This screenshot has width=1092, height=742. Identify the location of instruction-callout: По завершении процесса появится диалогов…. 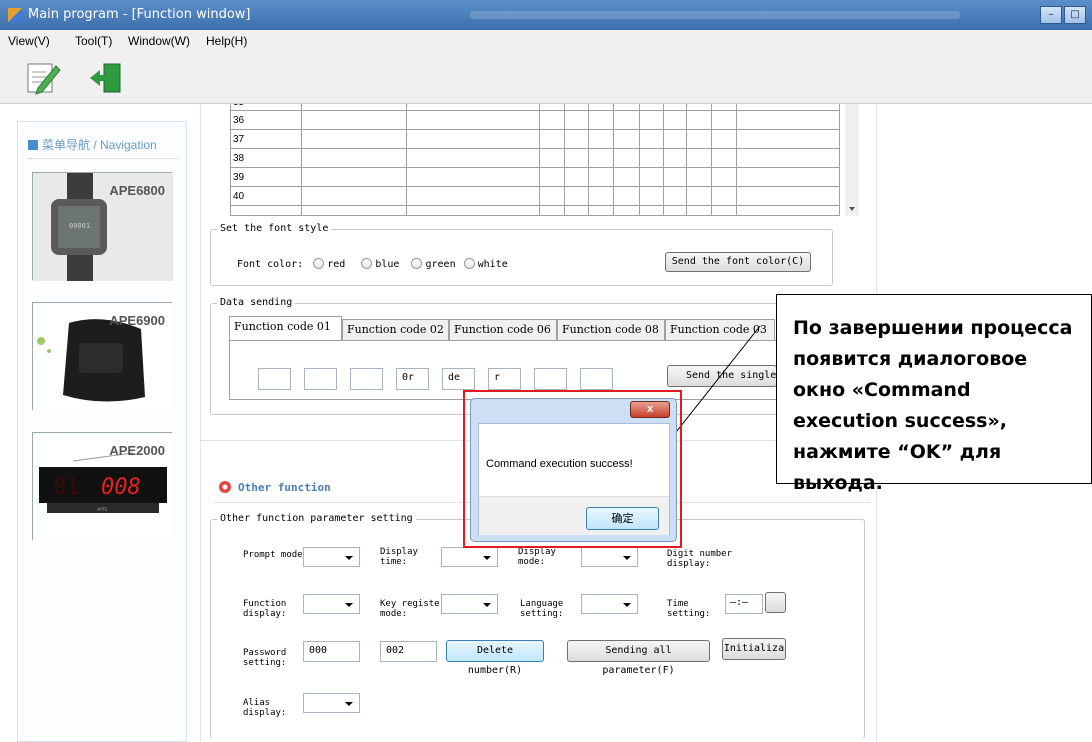
(934, 394).